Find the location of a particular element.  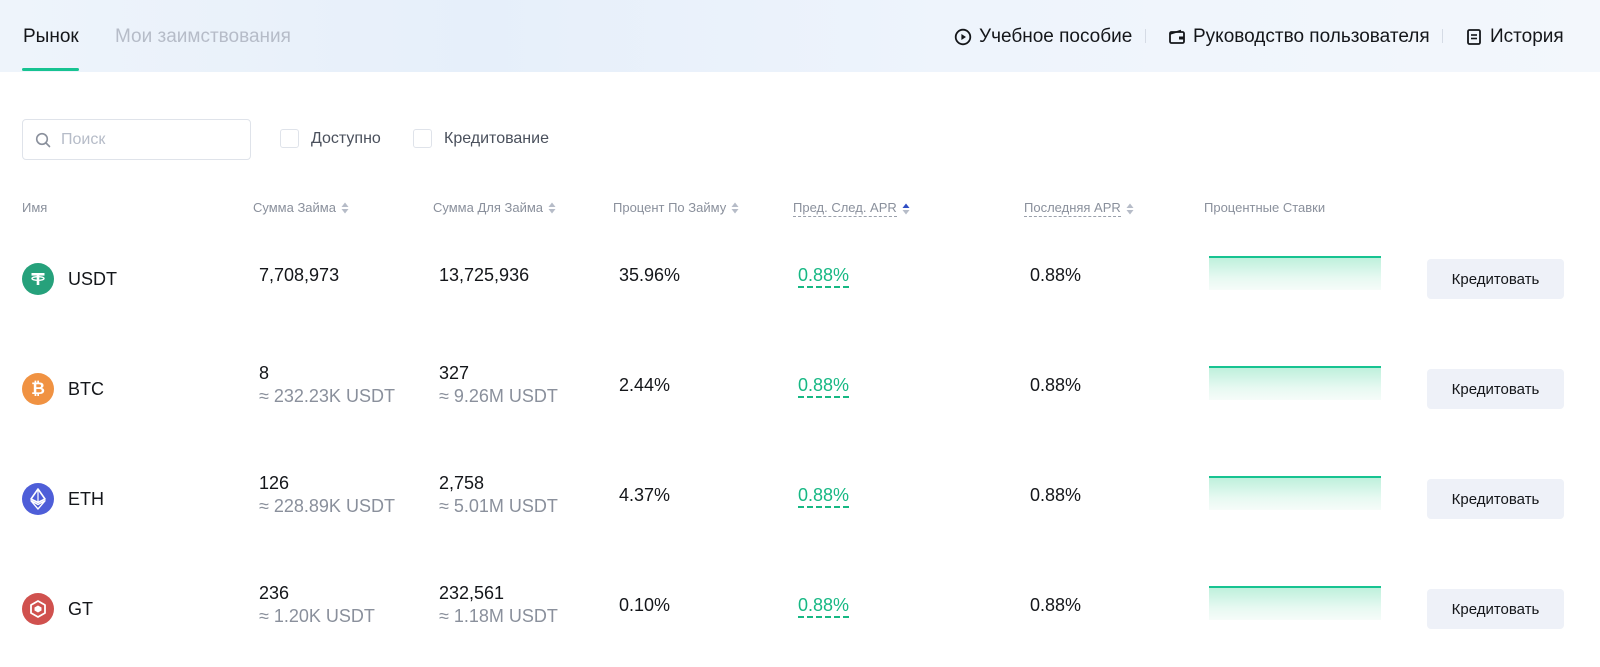

loan-rate: 4.37% is located at coordinates (645, 495).